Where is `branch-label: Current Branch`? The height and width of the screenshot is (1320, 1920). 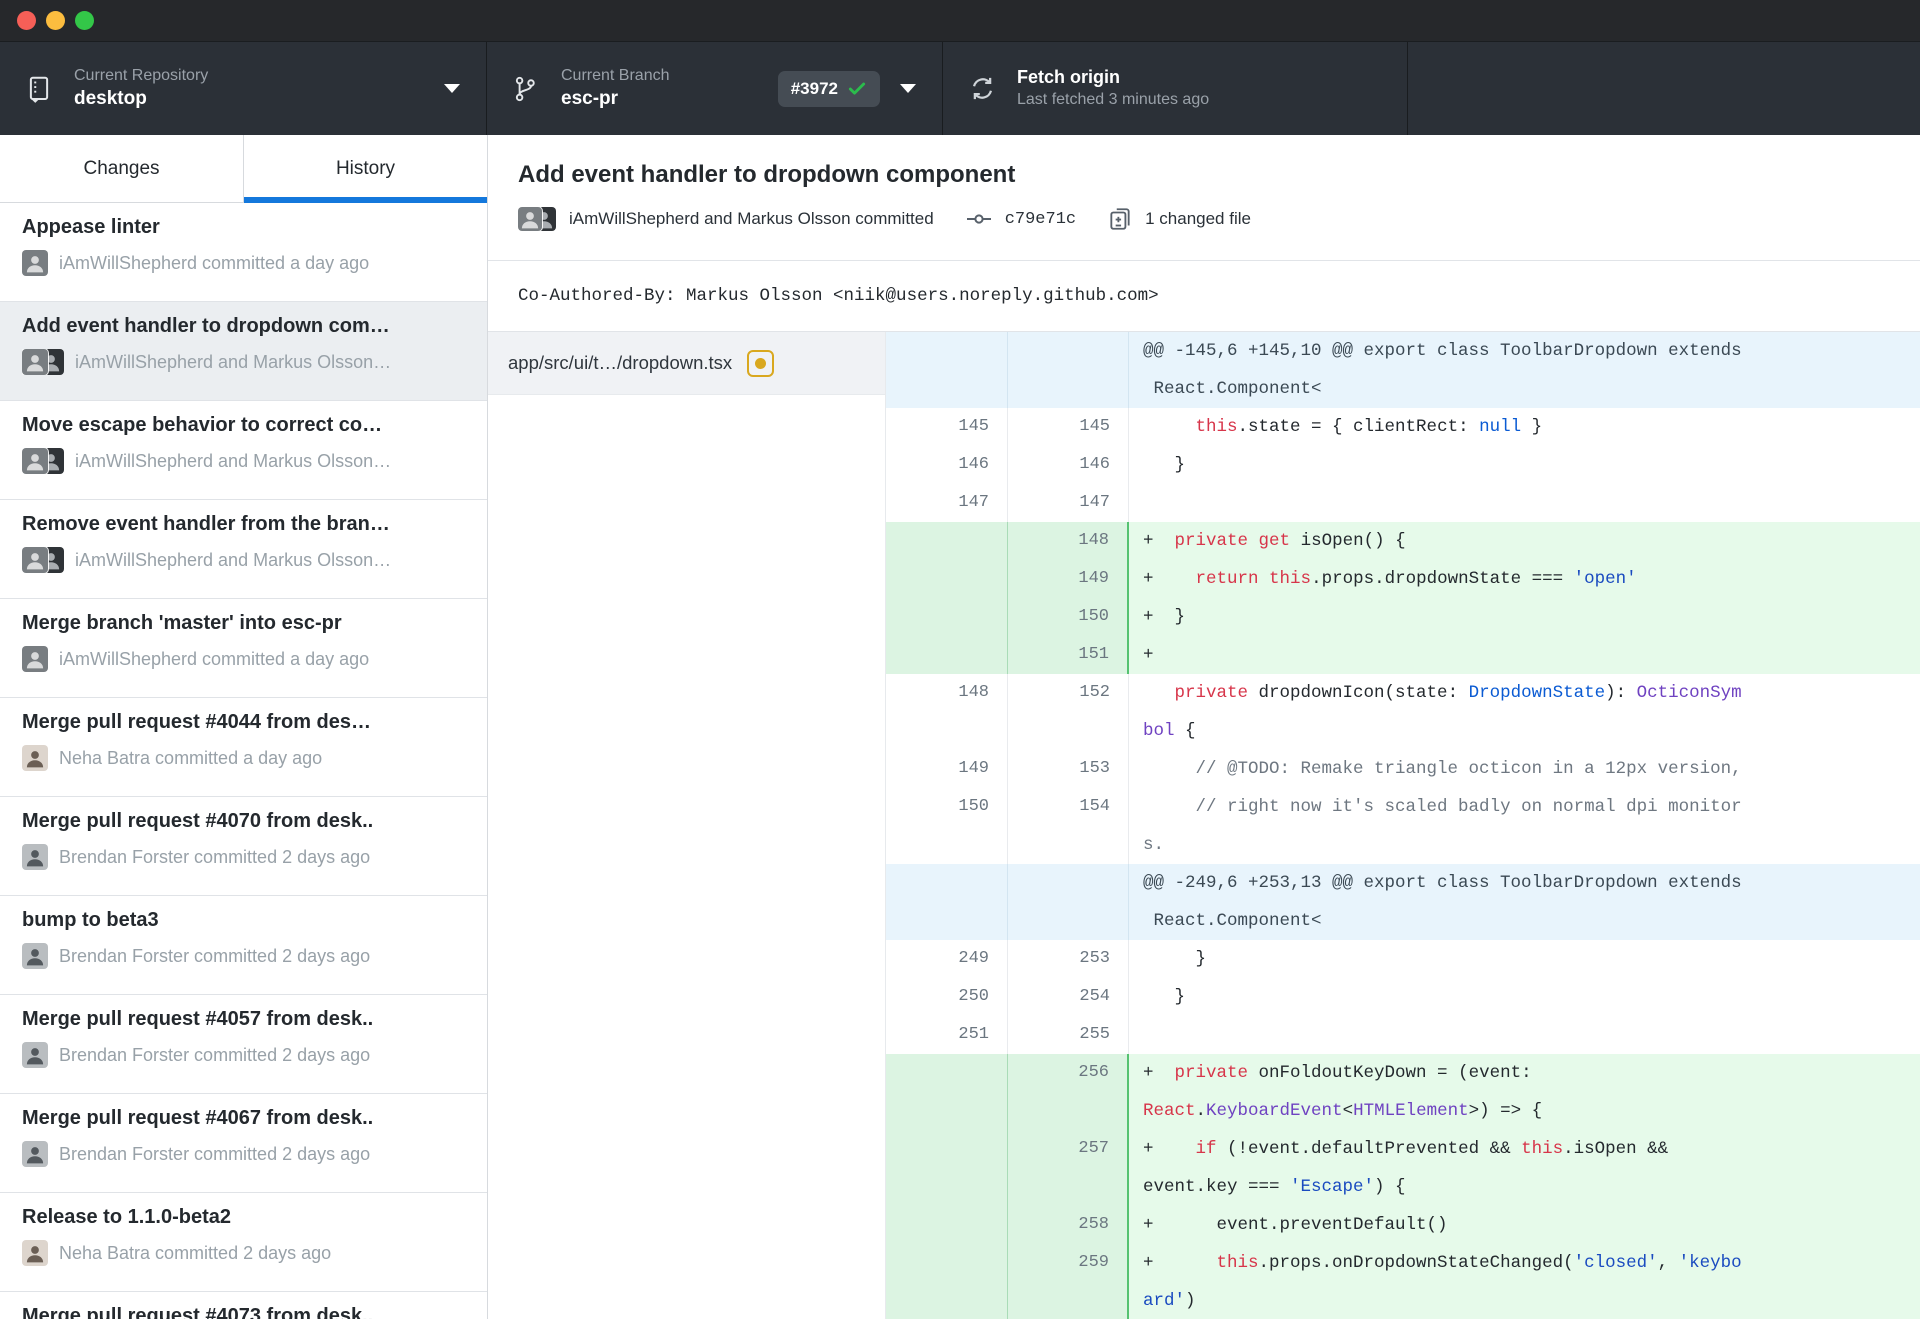
branch-label: Current Branch is located at coordinates (615, 75).